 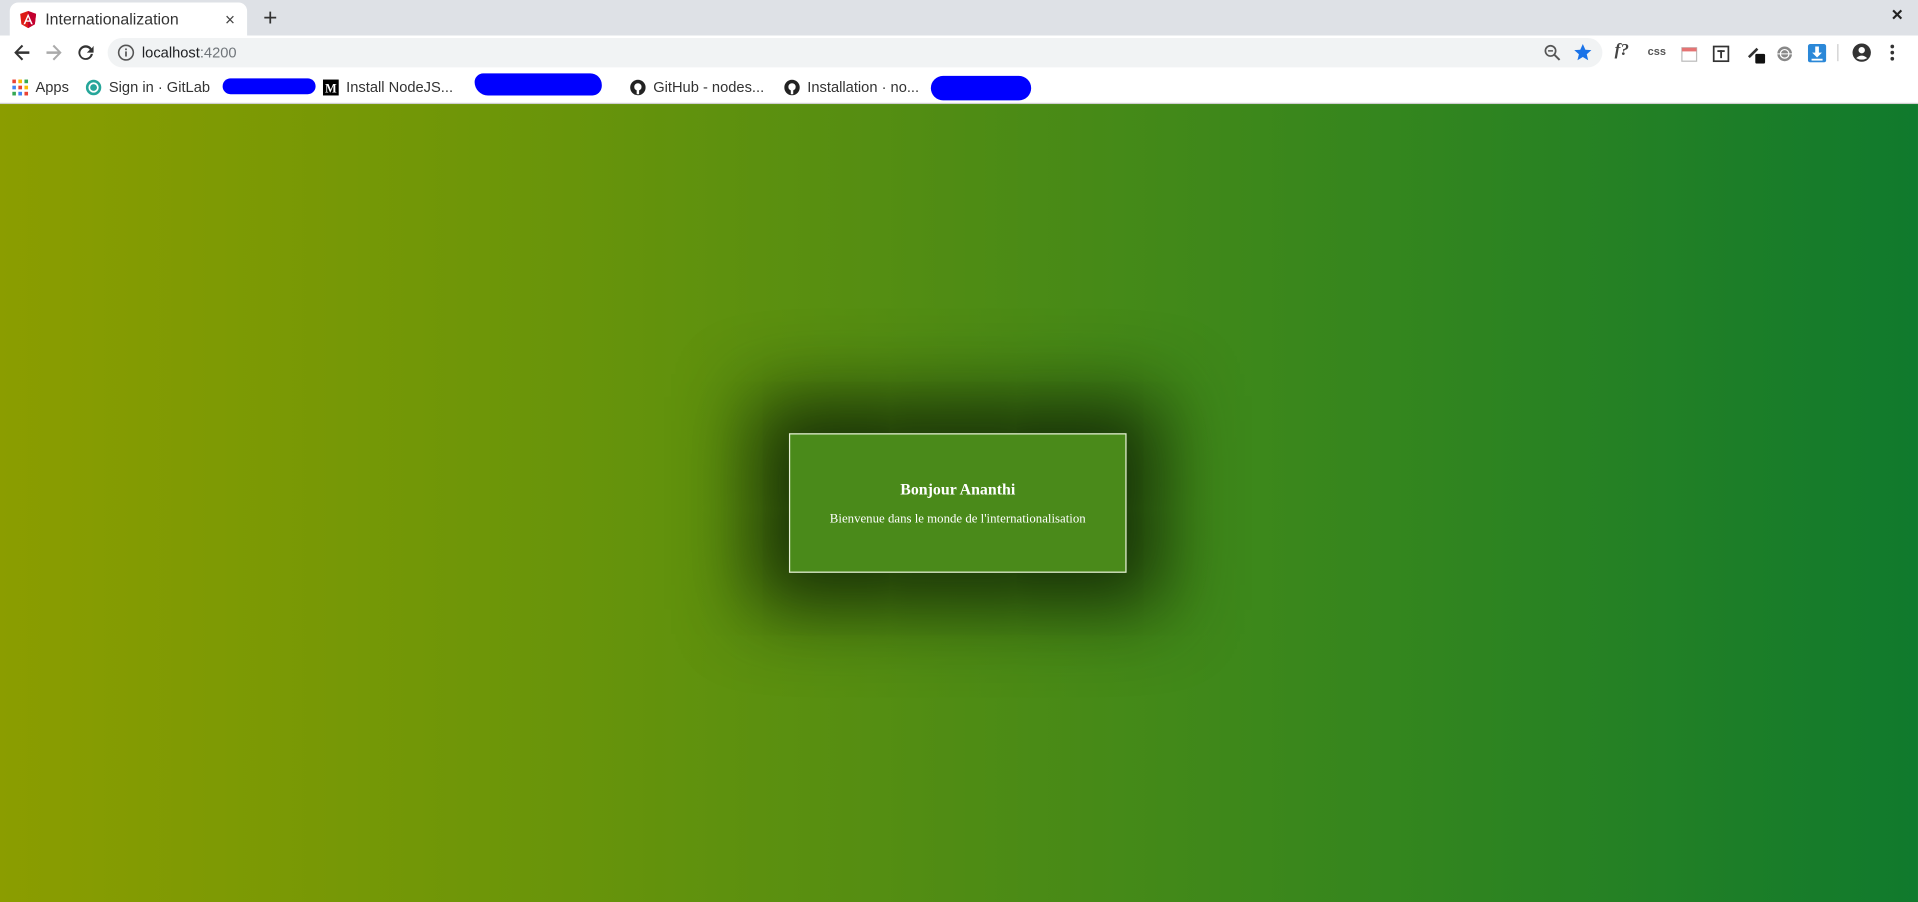 I want to click on reload-button, so click(x=86, y=53).